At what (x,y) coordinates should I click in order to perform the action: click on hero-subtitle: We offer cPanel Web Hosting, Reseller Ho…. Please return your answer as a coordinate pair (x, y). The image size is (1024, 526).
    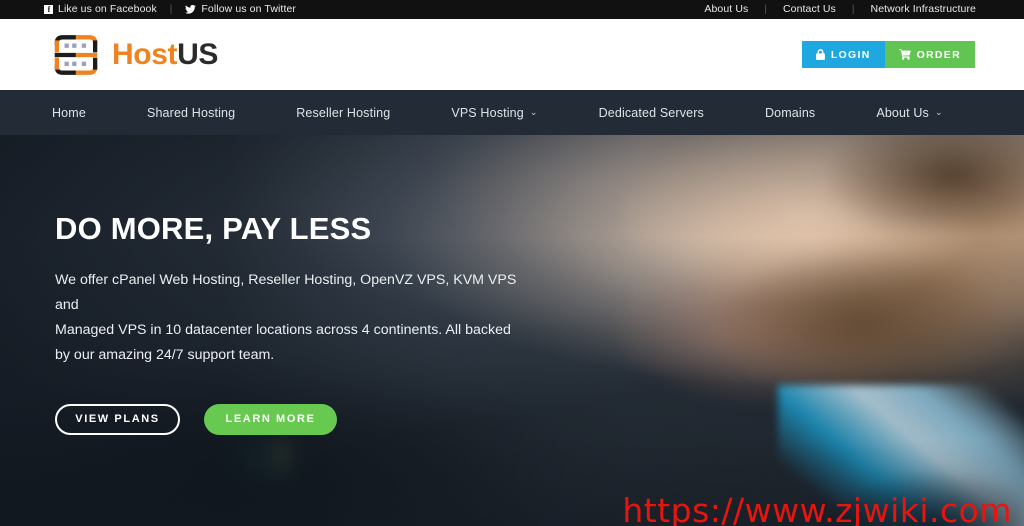
    Looking at the image, I should click on (290, 318).